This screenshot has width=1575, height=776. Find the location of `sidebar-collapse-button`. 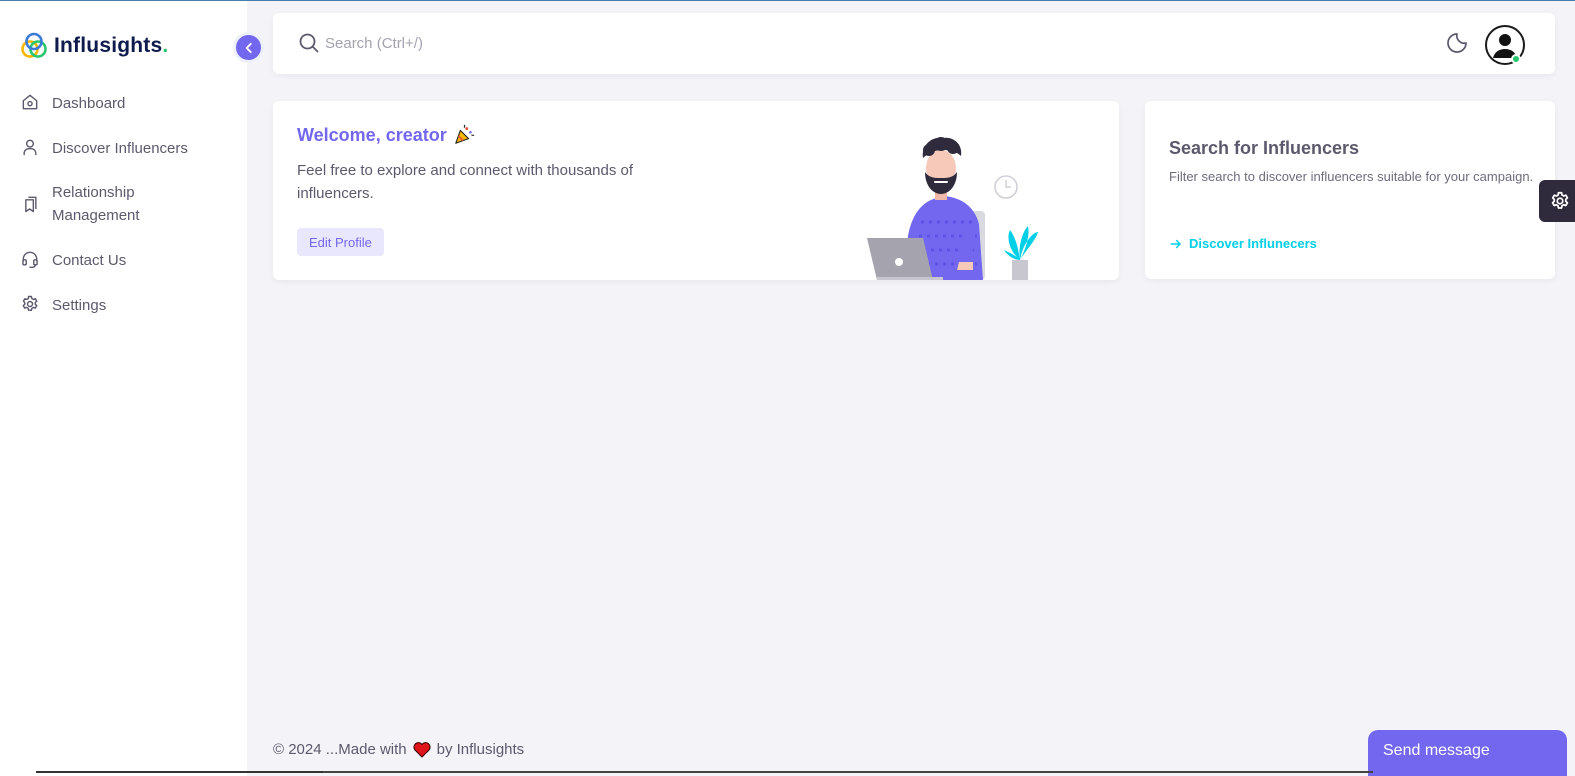

sidebar-collapse-button is located at coordinates (248, 47).